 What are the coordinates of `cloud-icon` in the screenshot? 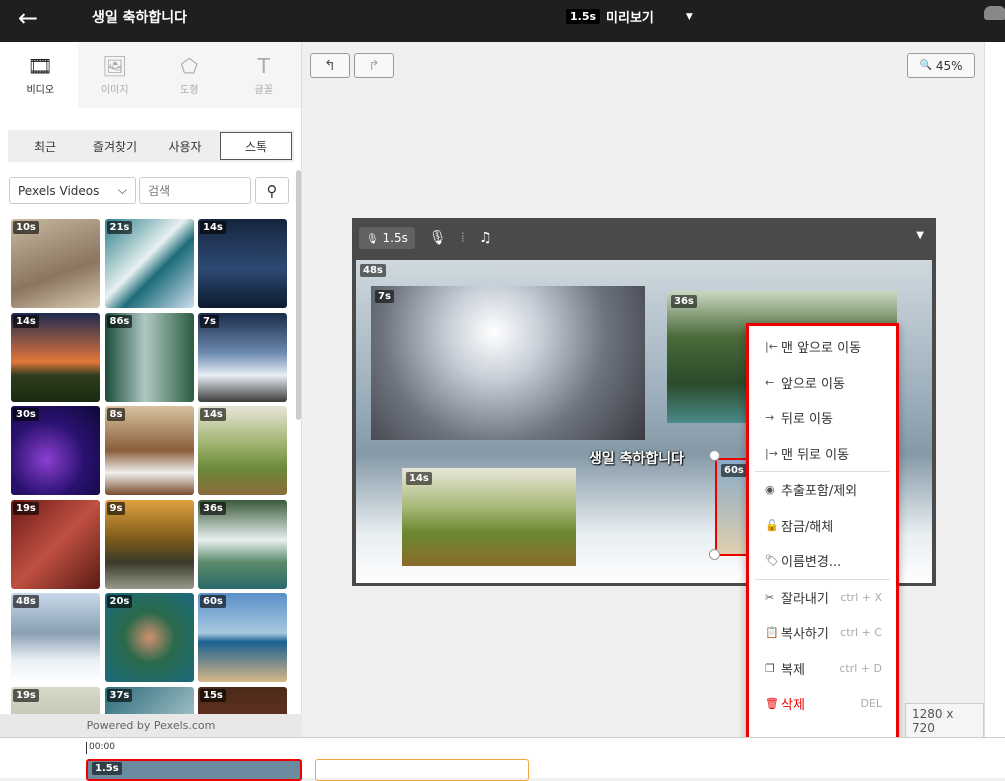 It's located at (994, 13).